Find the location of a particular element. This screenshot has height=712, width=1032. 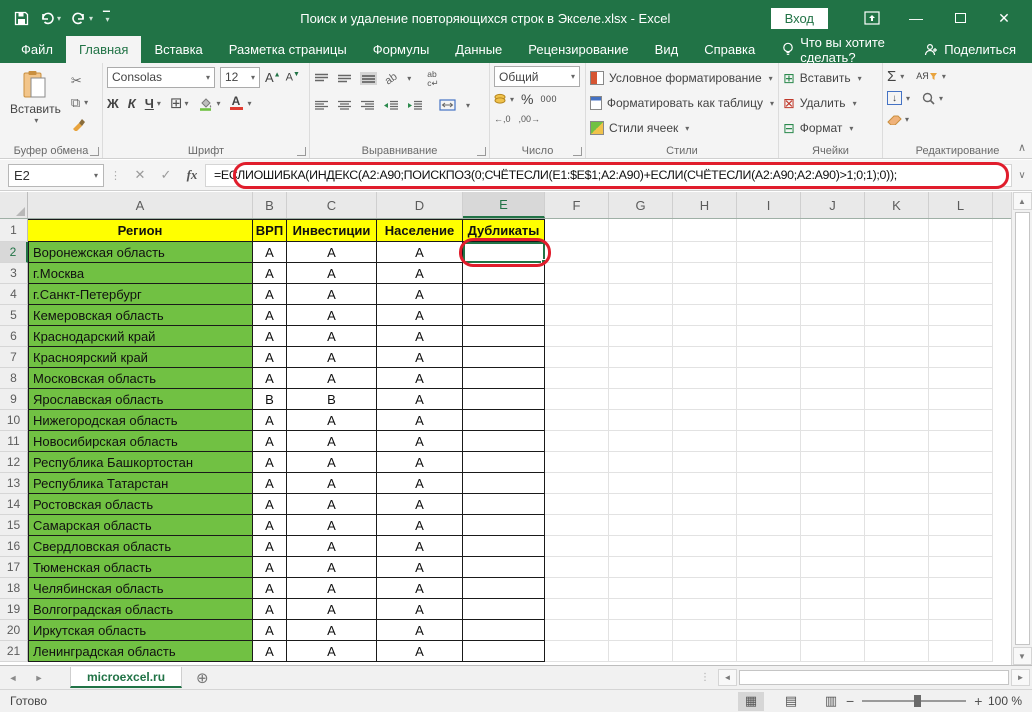

row-header-21: 21 is located at coordinates (14, 651).